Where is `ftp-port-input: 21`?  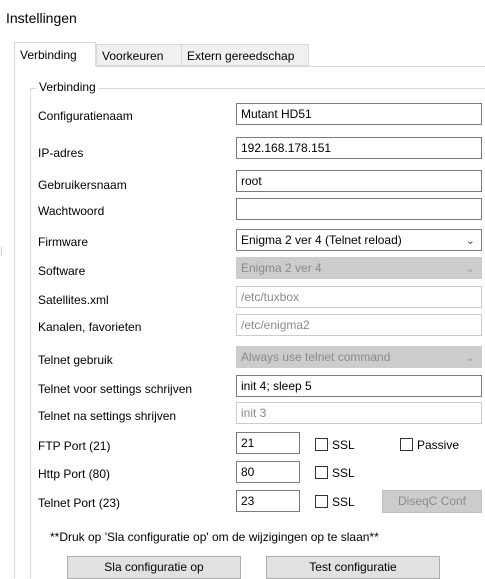 ftp-port-input: 21 is located at coordinates (268, 443).